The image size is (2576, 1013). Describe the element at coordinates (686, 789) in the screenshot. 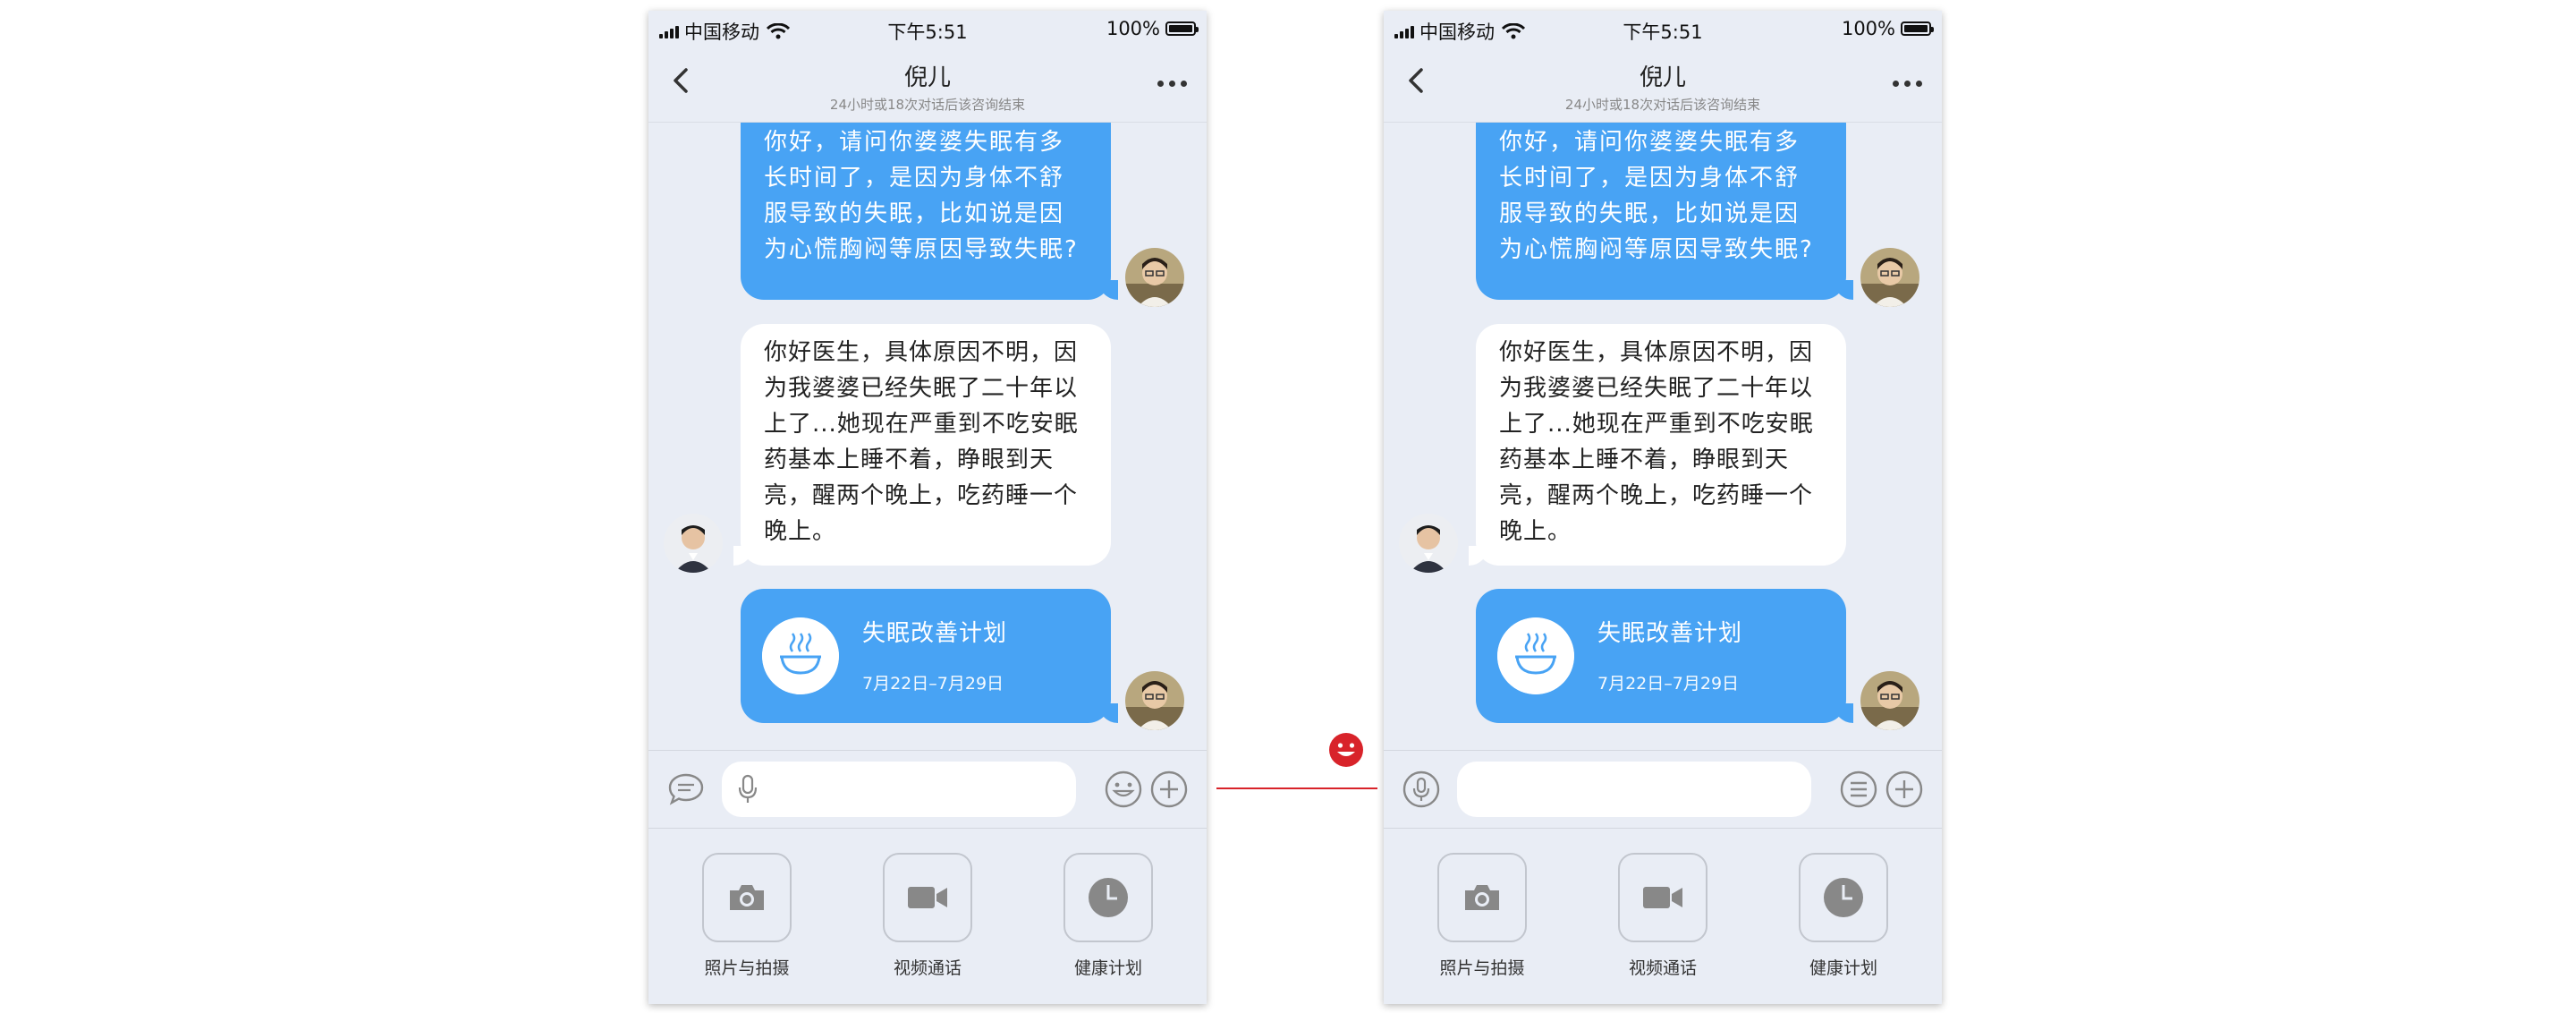

I see `chat-bubble-icon` at that location.